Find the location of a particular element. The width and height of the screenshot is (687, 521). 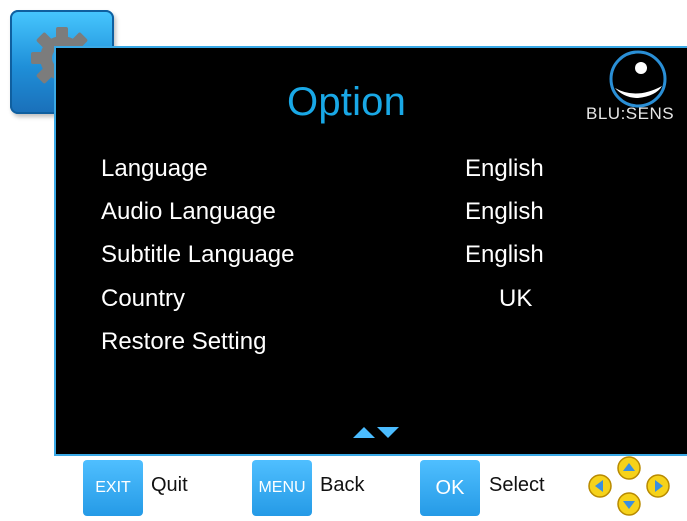

exit-key-text: EXIT is located at coordinates (113, 487).